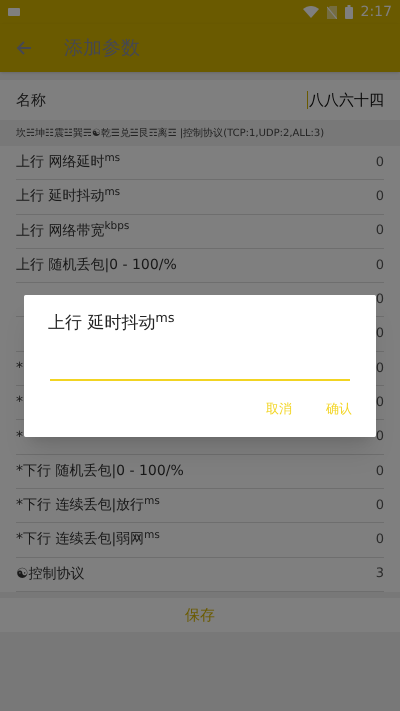 This screenshot has width=400, height=711. Describe the element at coordinates (31, 100) in the screenshot. I see `field-label: 名称` at that location.